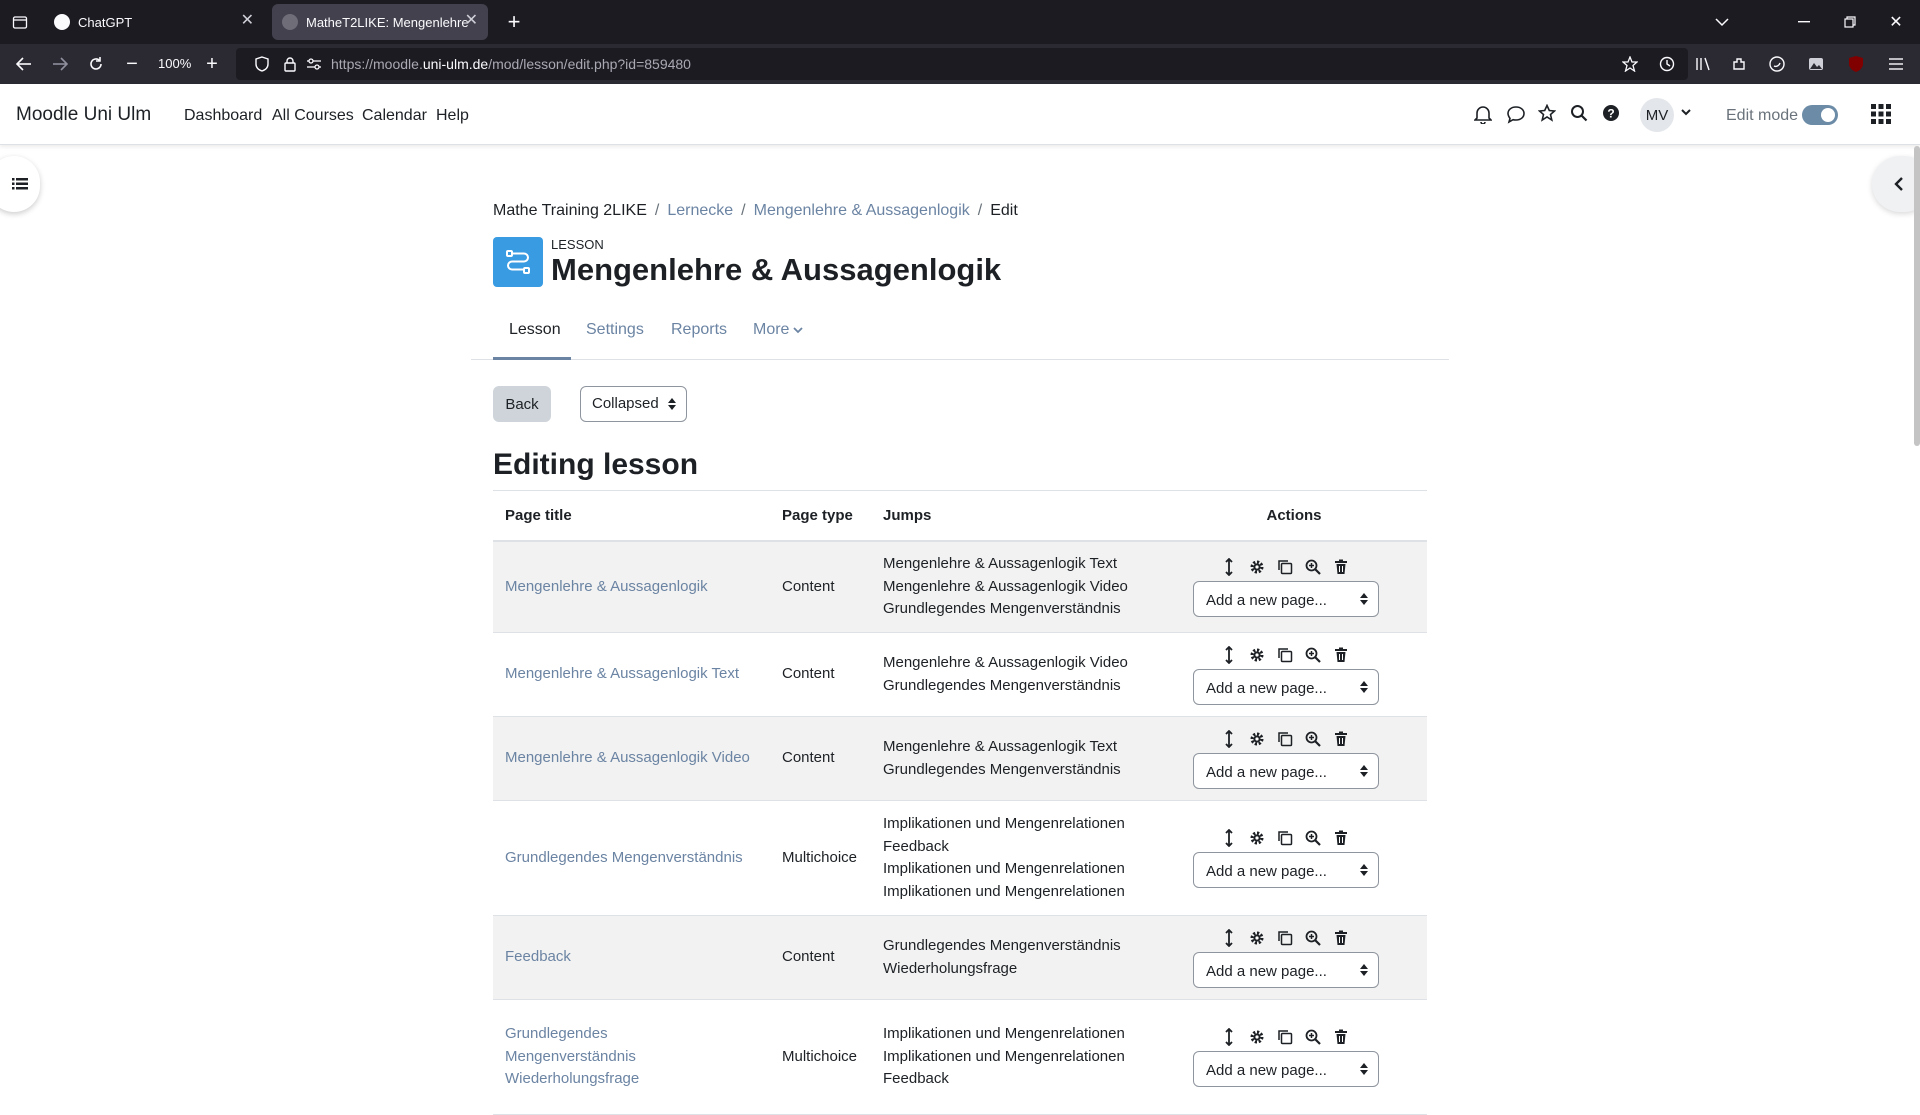  I want to click on restore-window-icon, so click(1850, 22).